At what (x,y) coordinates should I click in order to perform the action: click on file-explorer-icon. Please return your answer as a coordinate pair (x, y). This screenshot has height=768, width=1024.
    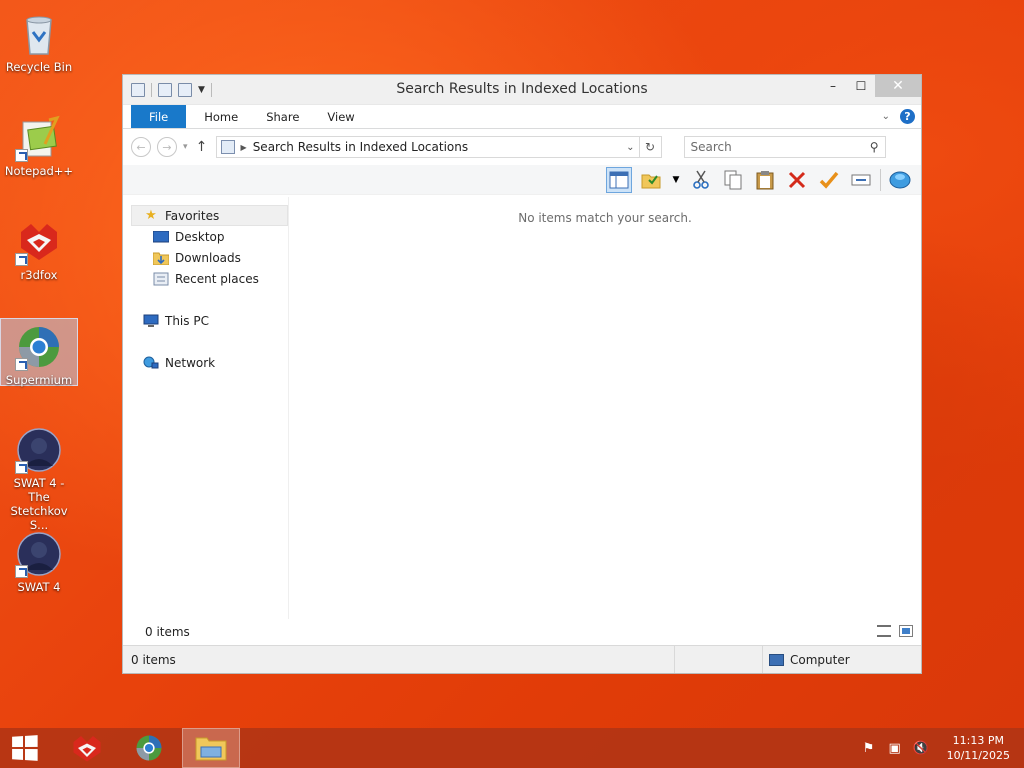
    Looking at the image, I should click on (211, 749).